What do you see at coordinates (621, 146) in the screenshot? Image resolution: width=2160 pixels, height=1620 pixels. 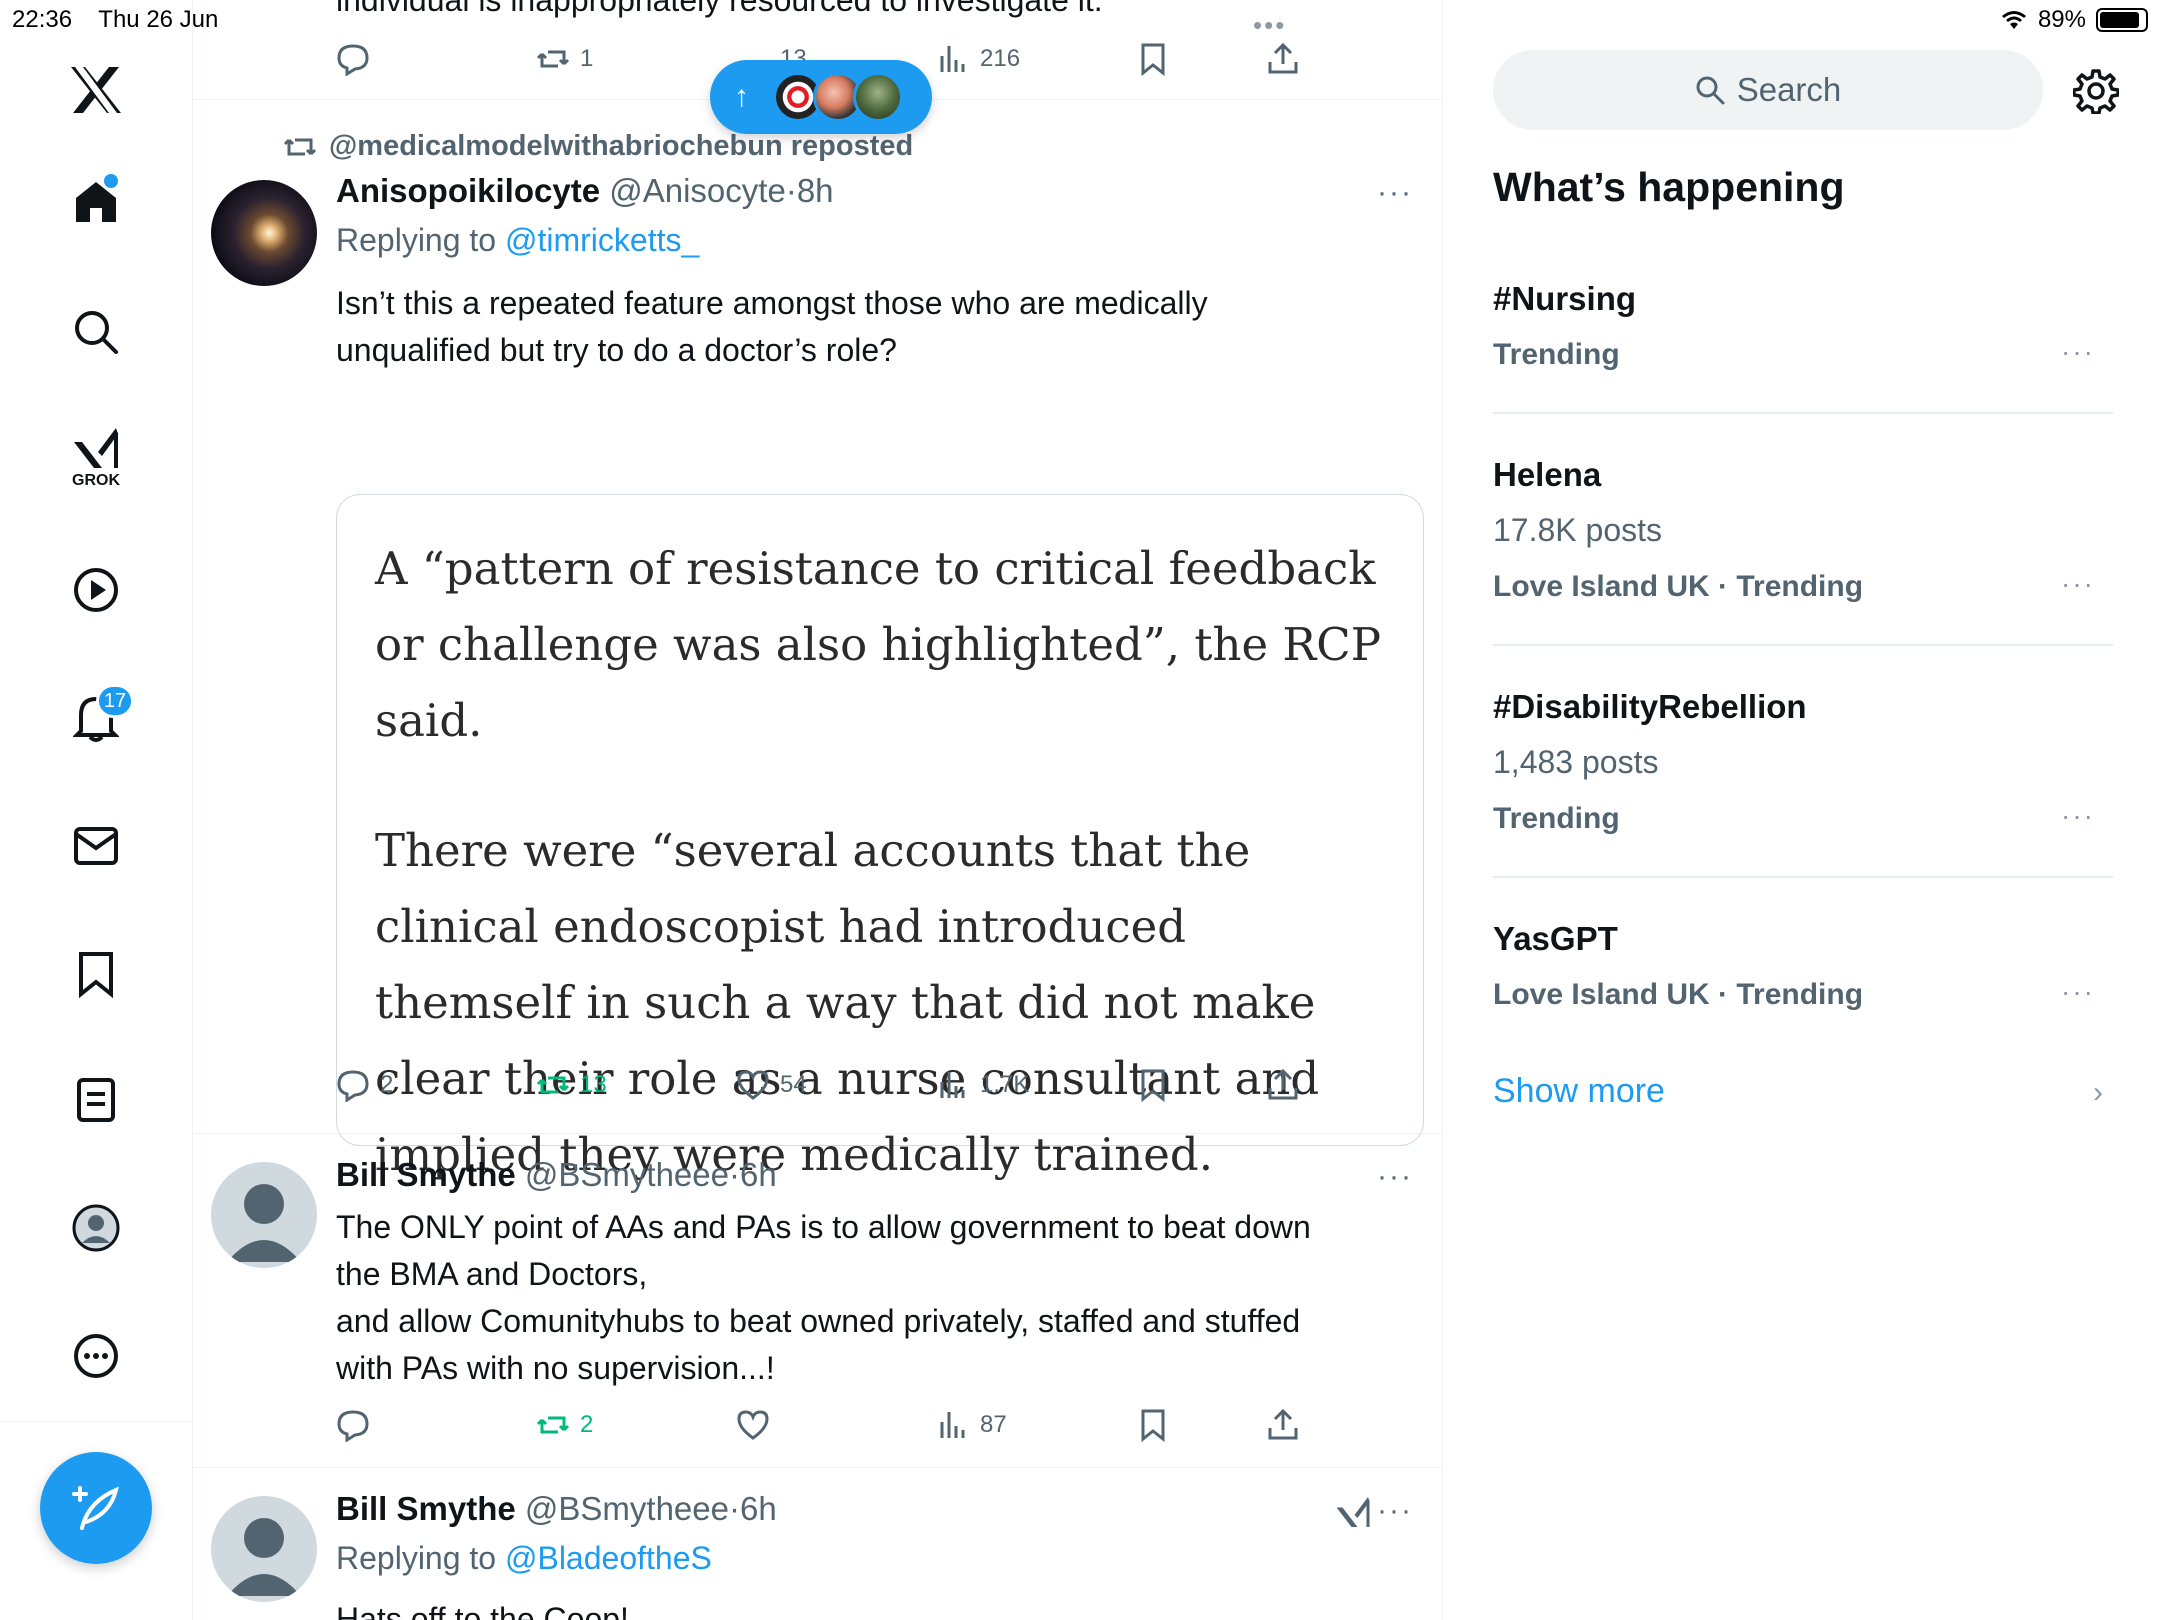 I see `repost-line-text: @medicalmodelwithabriochebun reposted` at bounding box center [621, 146].